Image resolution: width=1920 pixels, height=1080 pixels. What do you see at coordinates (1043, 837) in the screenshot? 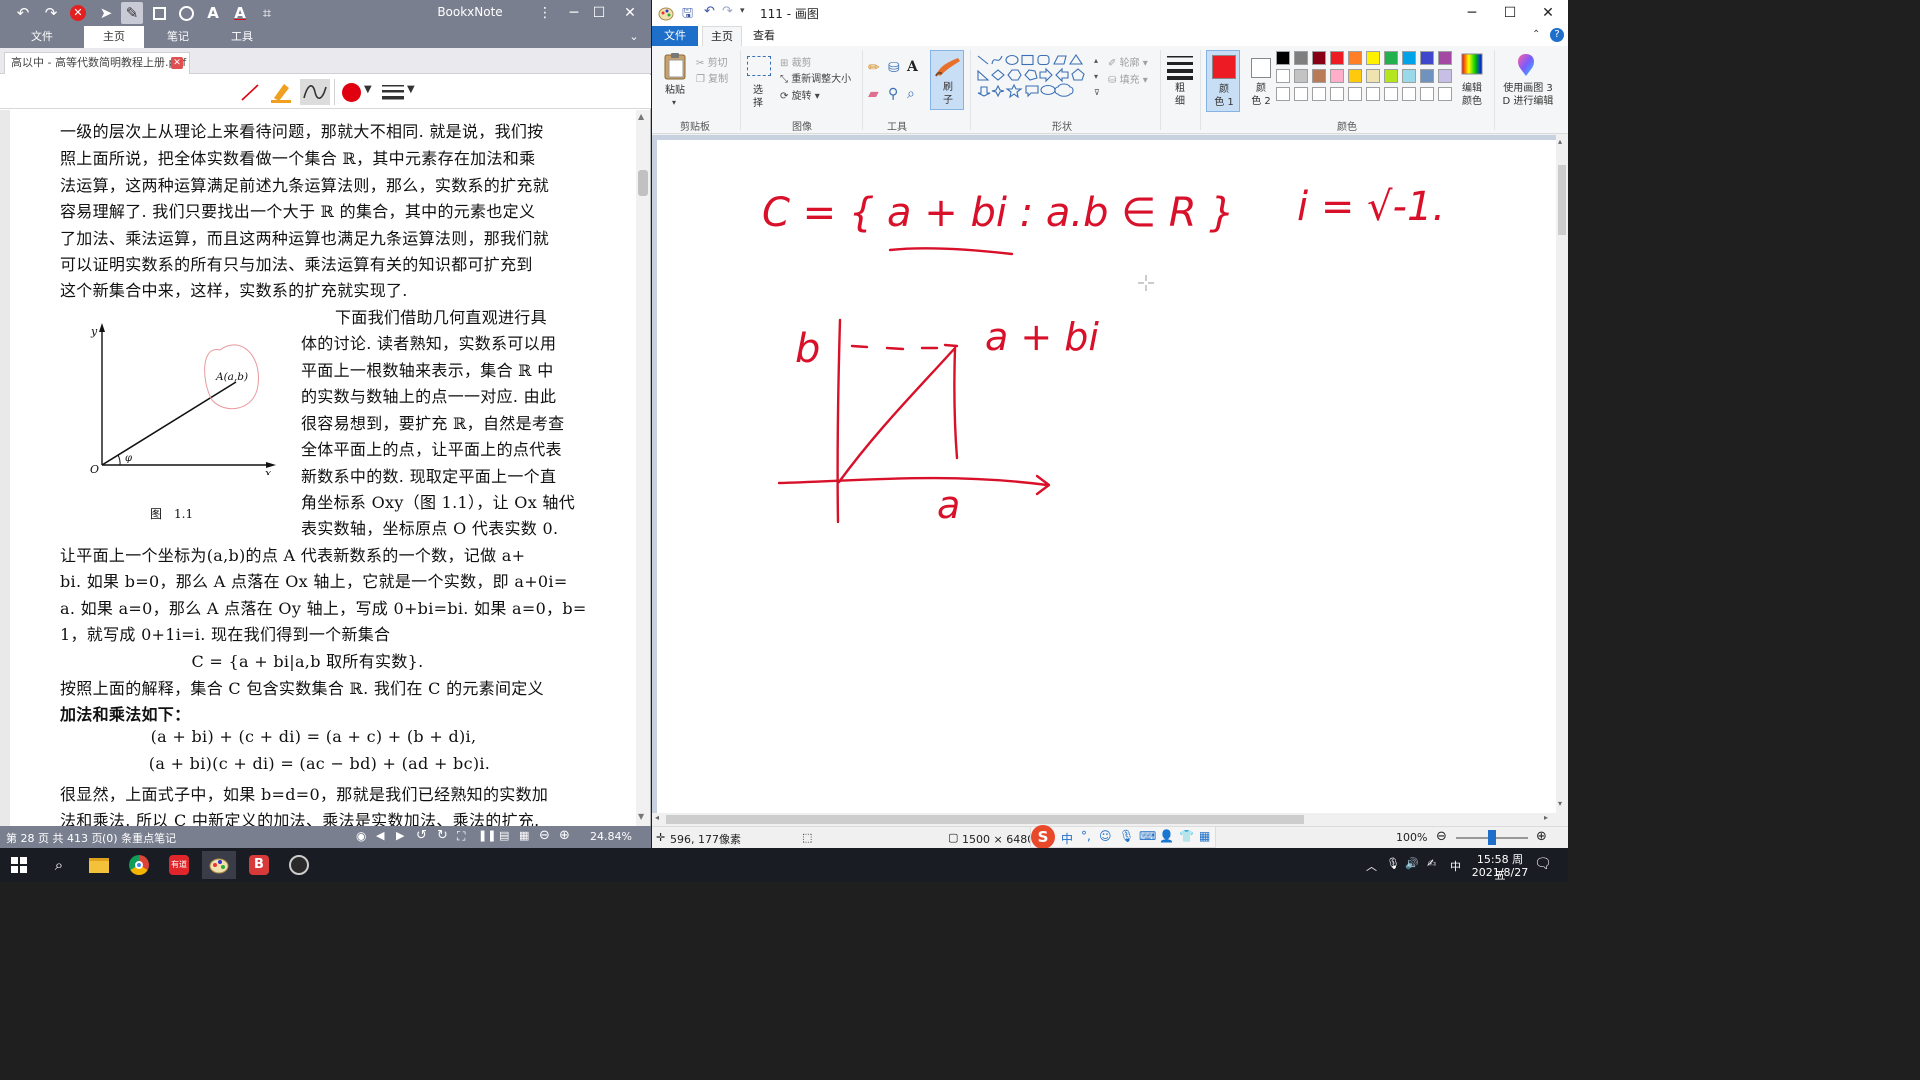
I see `sogou-logo-icon: S` at bounding box center [1043, 837].